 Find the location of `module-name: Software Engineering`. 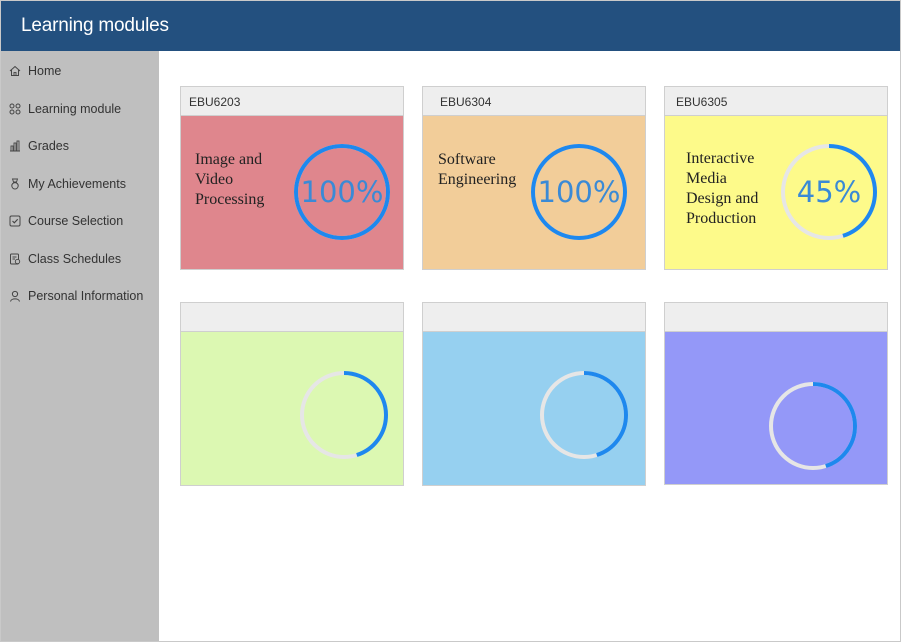

module-name: Software Engineering is located at coordinates (477, 169).